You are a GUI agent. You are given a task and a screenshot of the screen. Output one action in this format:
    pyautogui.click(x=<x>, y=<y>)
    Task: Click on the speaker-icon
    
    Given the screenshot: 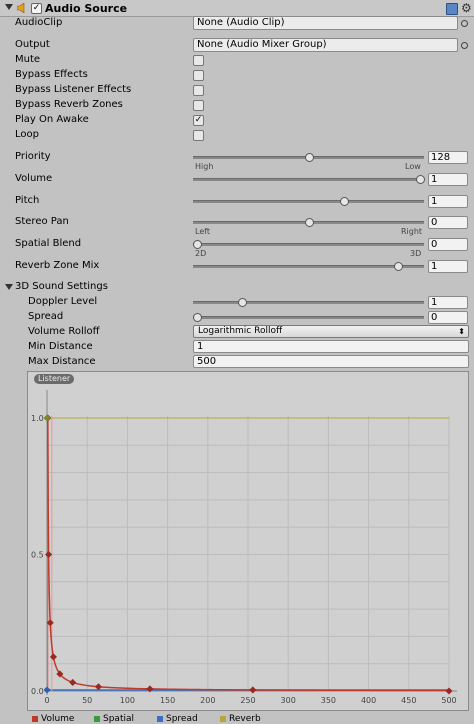 What is the action you would take?
    pyautogui.click(x=21, y=8)
    